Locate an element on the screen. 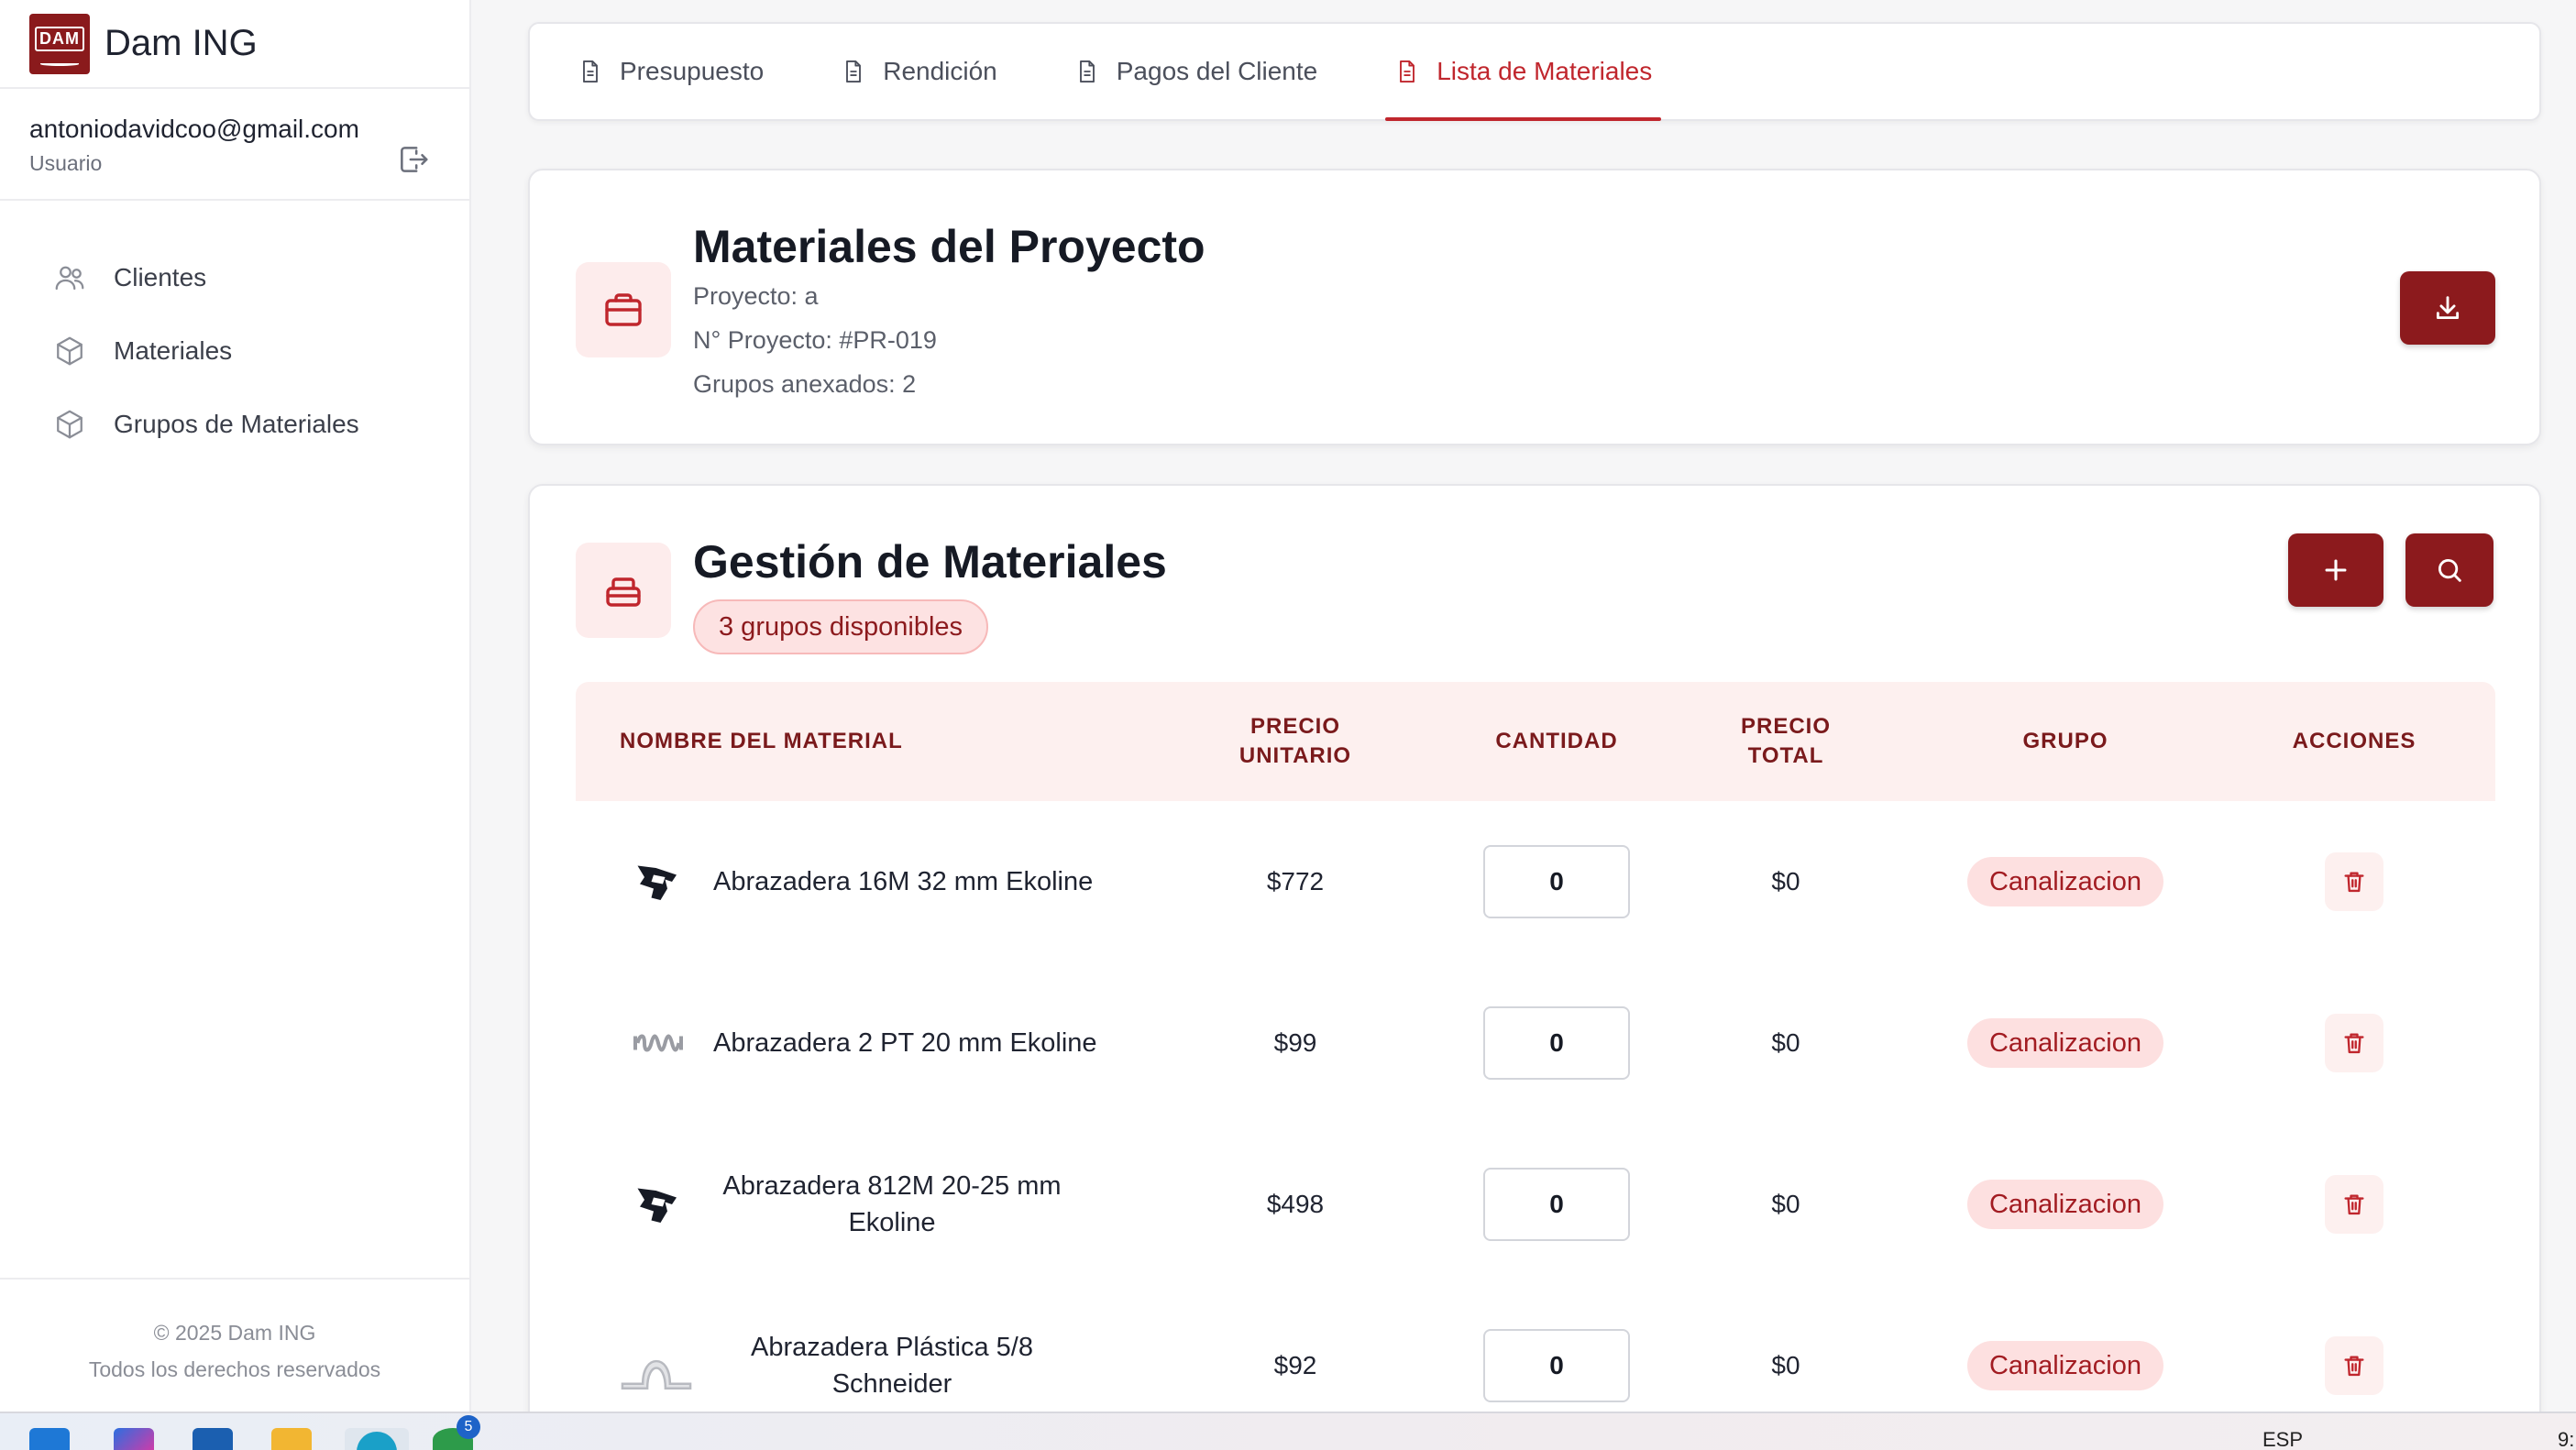 This screenshot has width=2576, height=1450. download-button is located at coordinates (2447, 308).